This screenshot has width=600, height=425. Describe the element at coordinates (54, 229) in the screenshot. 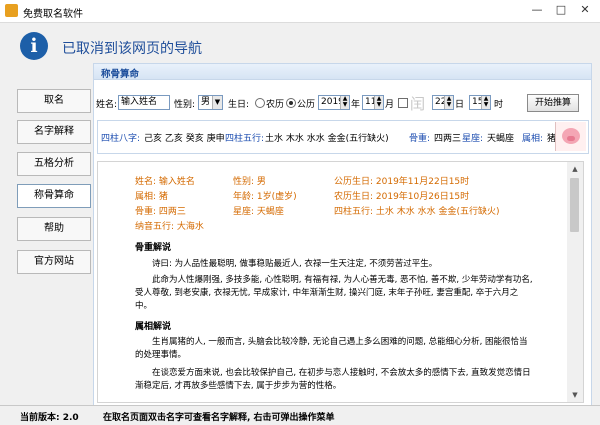

I see `nav-button-help: 帮助` at that location.